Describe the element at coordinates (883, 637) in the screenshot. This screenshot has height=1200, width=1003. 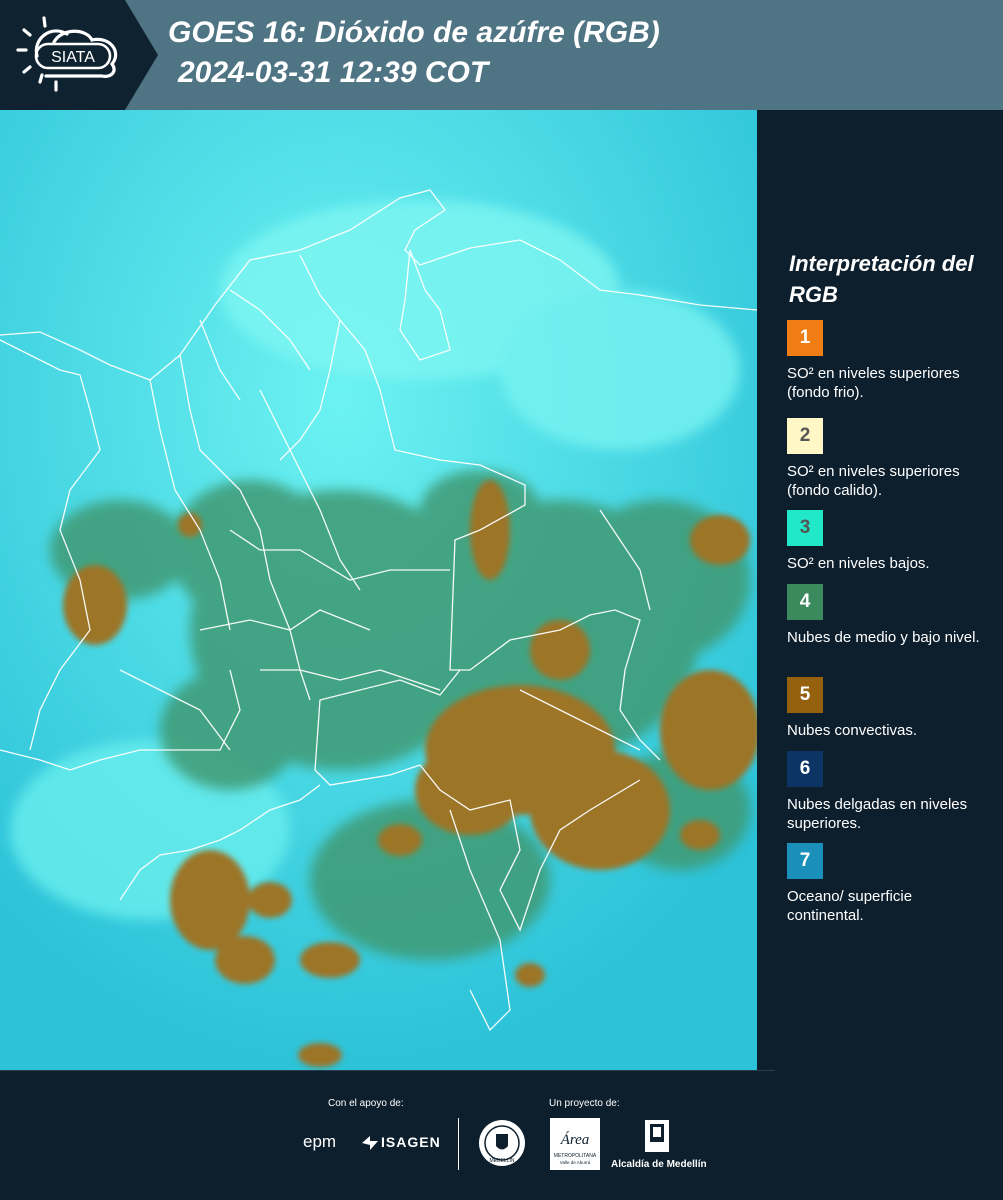
I see `legend-label: Nubes de medio y bajo nivel.` at that location.